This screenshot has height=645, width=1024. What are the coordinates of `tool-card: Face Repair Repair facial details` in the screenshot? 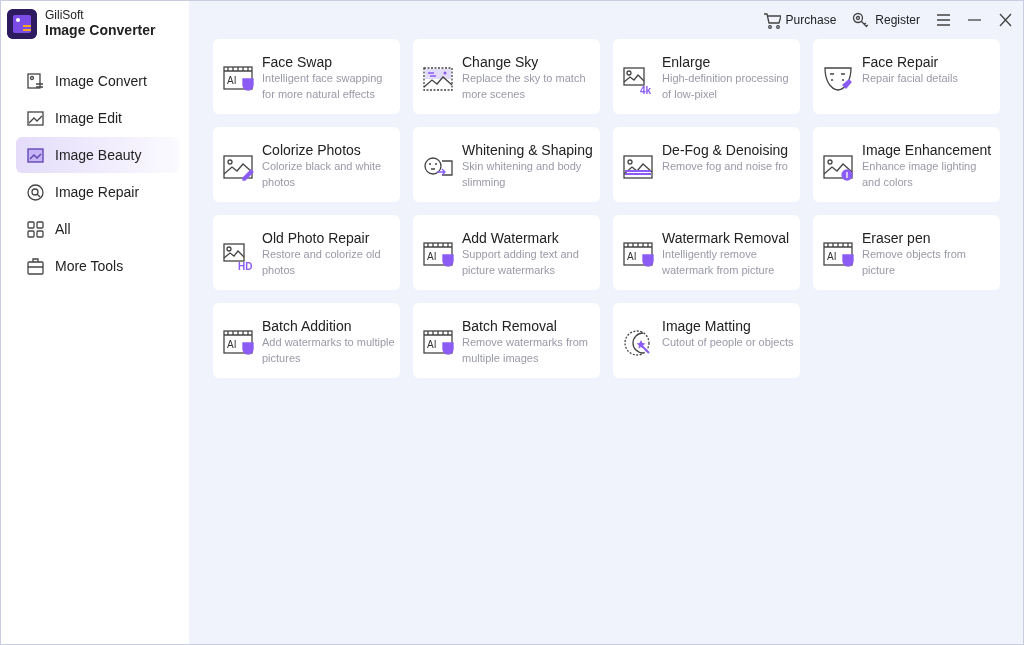 It's located at (906, 76).